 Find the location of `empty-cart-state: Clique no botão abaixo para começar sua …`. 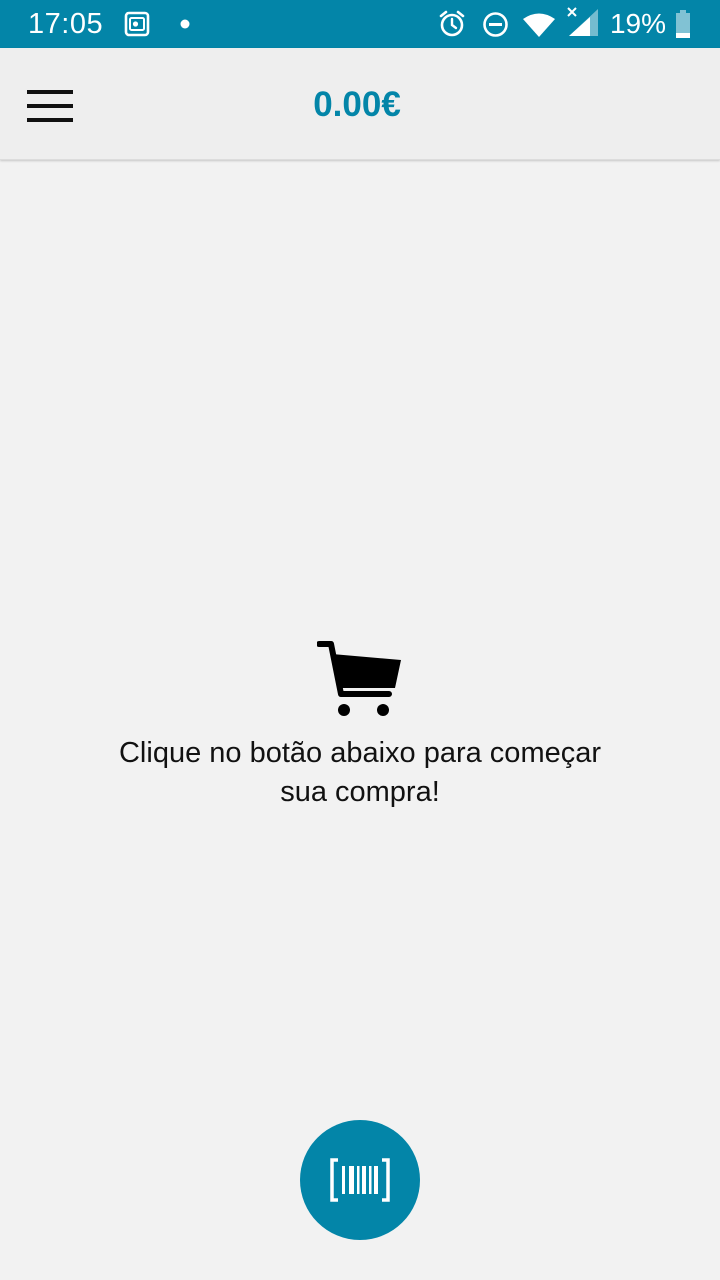

empty-cart-state: Clique no botão abaixo para começar sua … is located at coordinates (360, 726).